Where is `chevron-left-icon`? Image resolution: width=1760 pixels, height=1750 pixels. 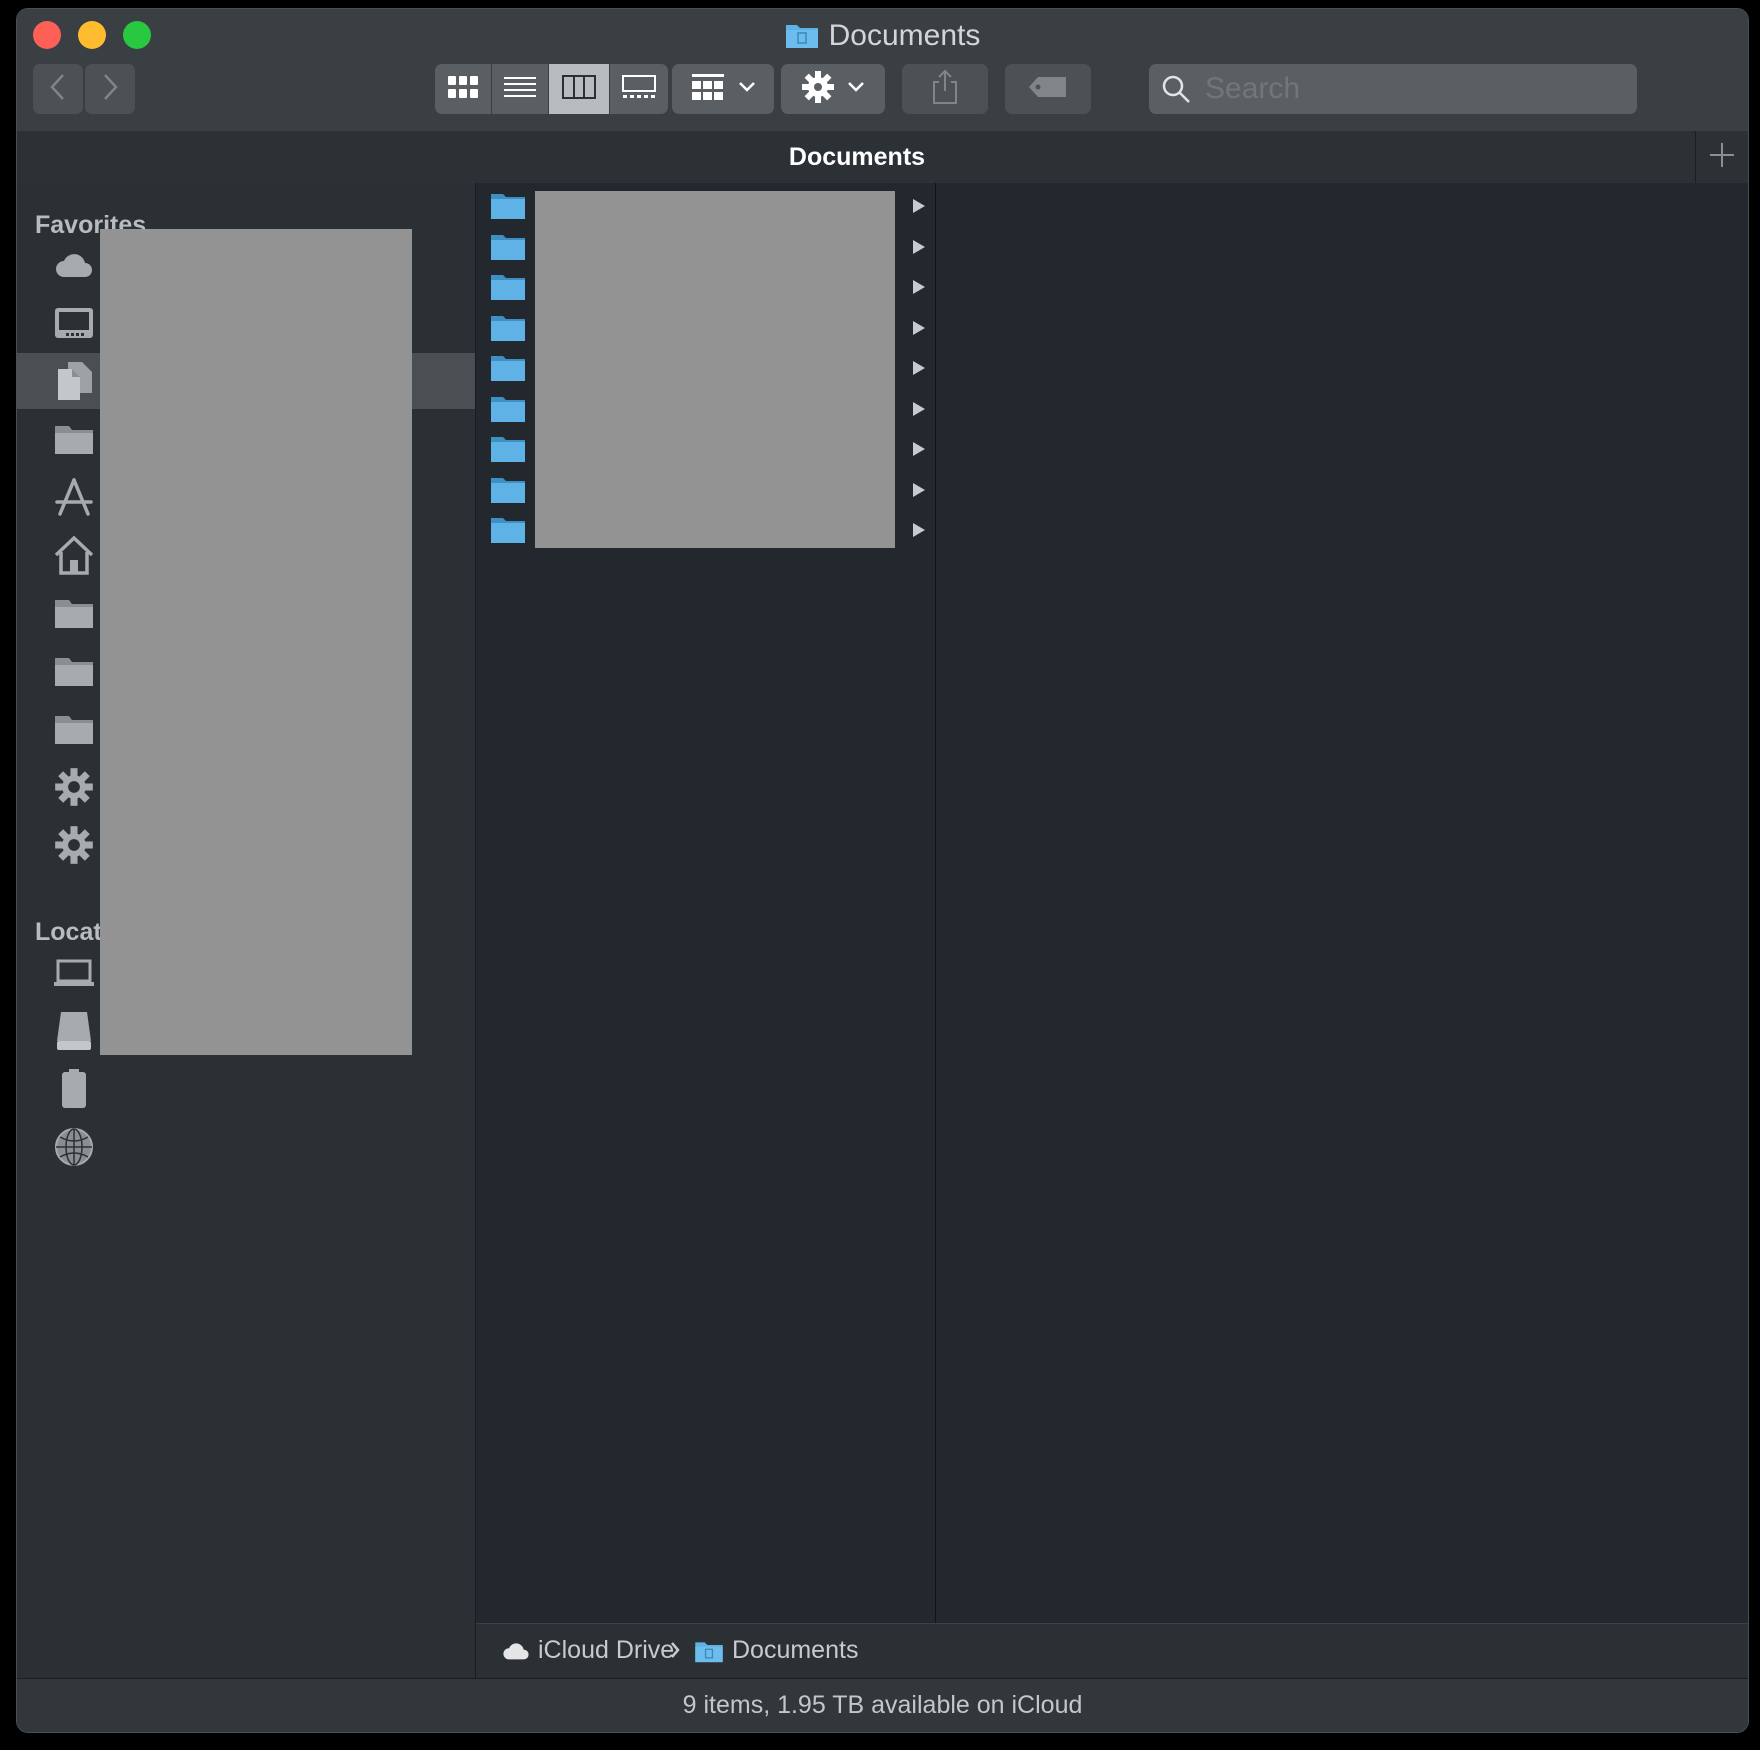
chevron-left-icon is located at coordinates (58, 89).